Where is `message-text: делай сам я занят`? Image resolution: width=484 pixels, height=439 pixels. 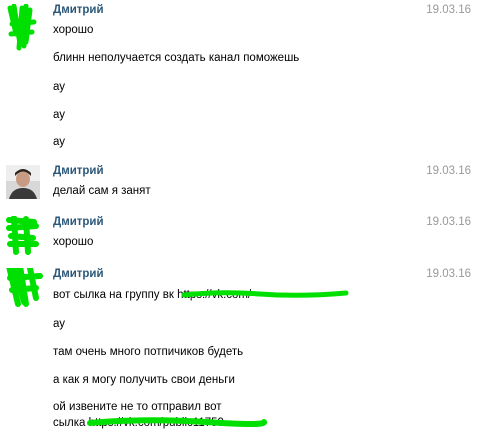
message-text: делай сам я занят is located at coordinates (102, 191).